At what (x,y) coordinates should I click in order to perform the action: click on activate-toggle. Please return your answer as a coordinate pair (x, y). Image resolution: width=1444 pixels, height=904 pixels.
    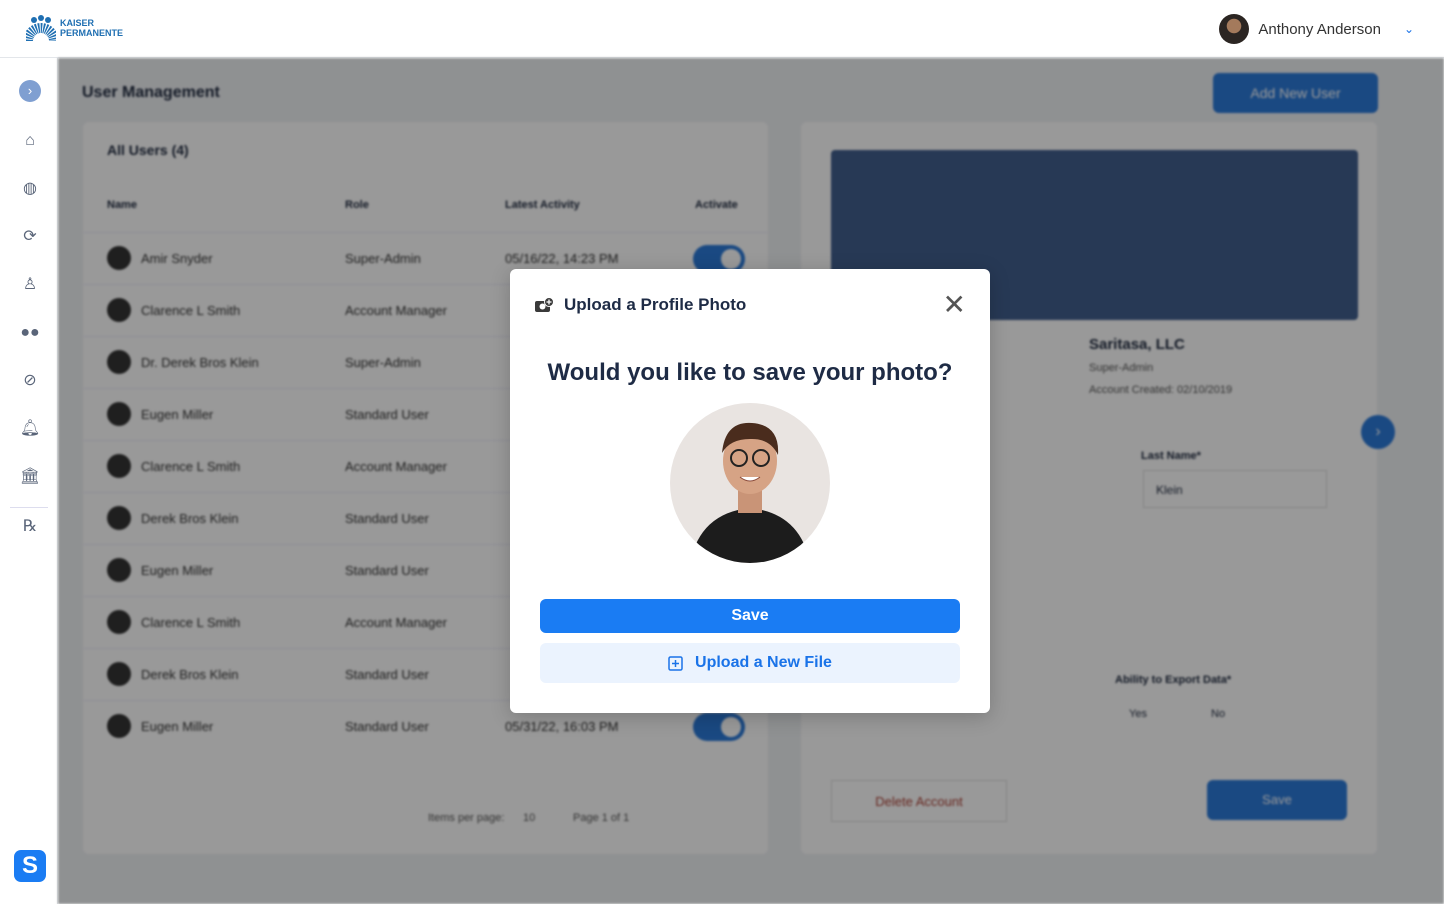
    Looking at the image, I should click on (719, 727).